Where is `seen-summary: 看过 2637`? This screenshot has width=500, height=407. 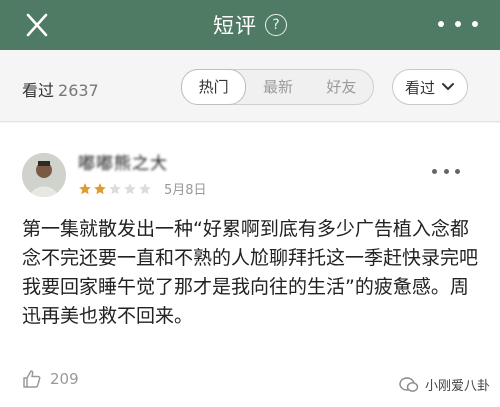
seen-summary: 看过 2637 is located at coordinates (60, 89).